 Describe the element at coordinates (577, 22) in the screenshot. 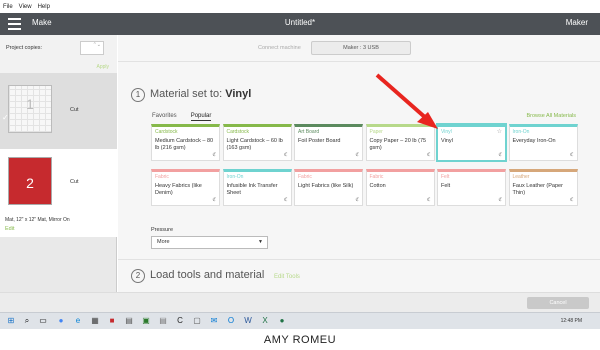

I see `machine-name: Maker` at that location.